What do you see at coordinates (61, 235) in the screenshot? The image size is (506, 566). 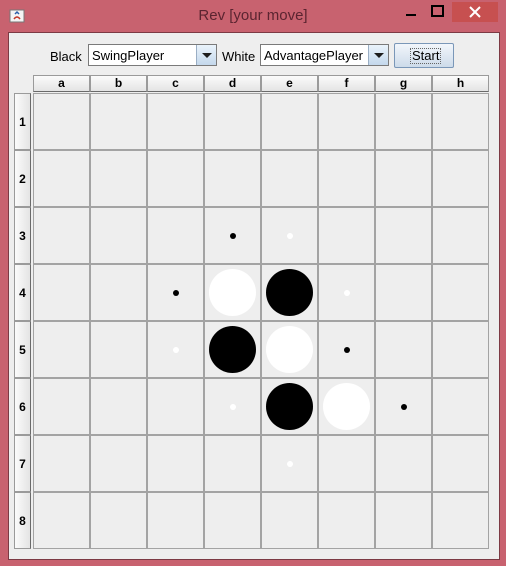 I see `board-cell-a3` at bounding box center [61, 235].